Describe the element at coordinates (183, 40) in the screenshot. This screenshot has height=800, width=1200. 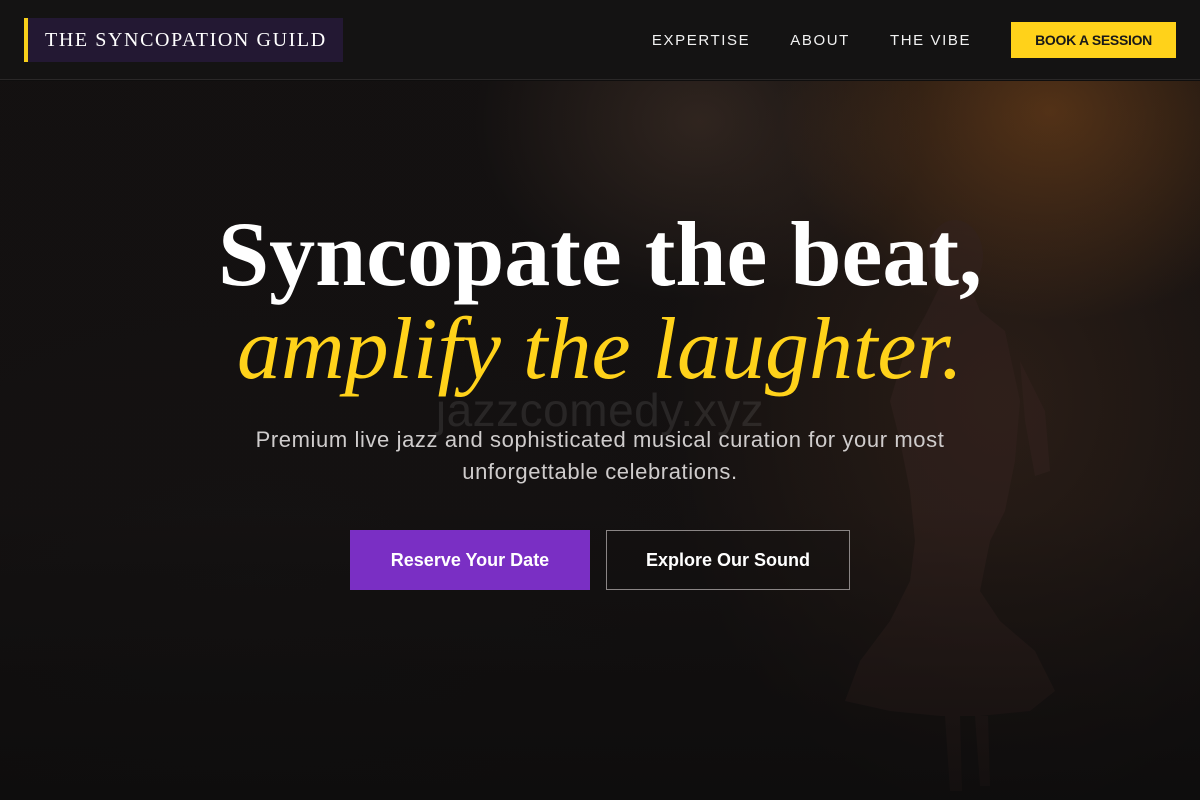
I see `site-logo: THE SYNCOPATION GUILD` at that location.